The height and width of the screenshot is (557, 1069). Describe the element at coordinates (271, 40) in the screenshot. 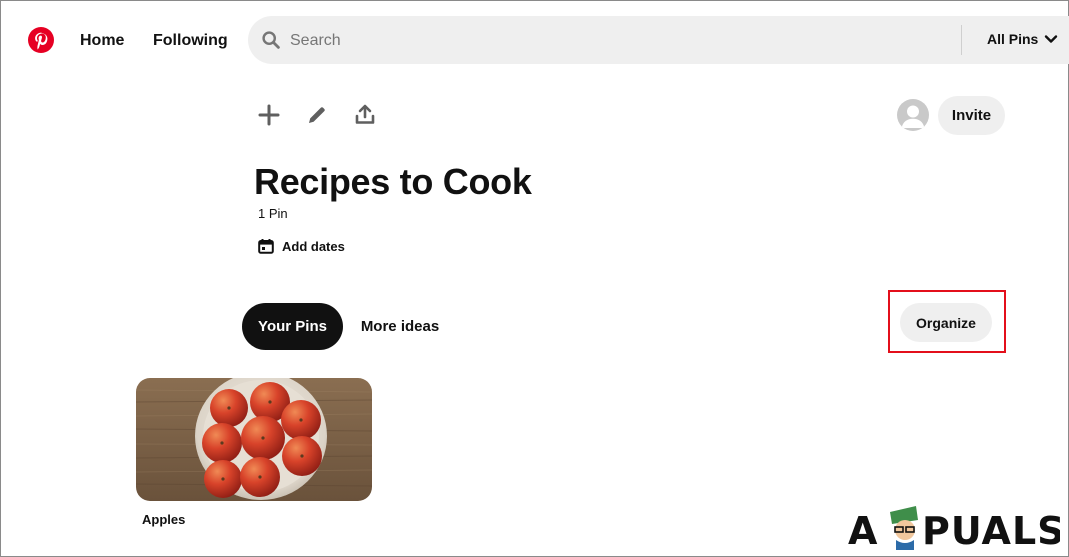

I see `search-icon` at that location.